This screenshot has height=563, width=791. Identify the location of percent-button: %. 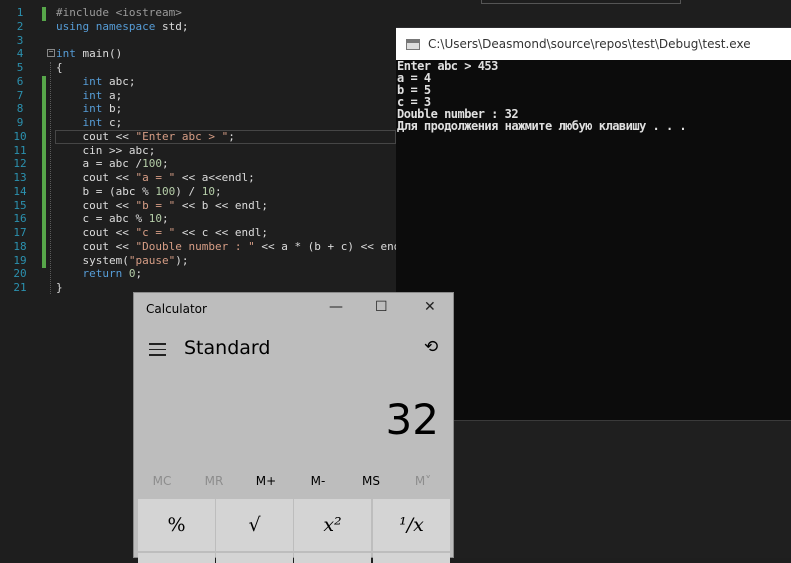
(176, 525).